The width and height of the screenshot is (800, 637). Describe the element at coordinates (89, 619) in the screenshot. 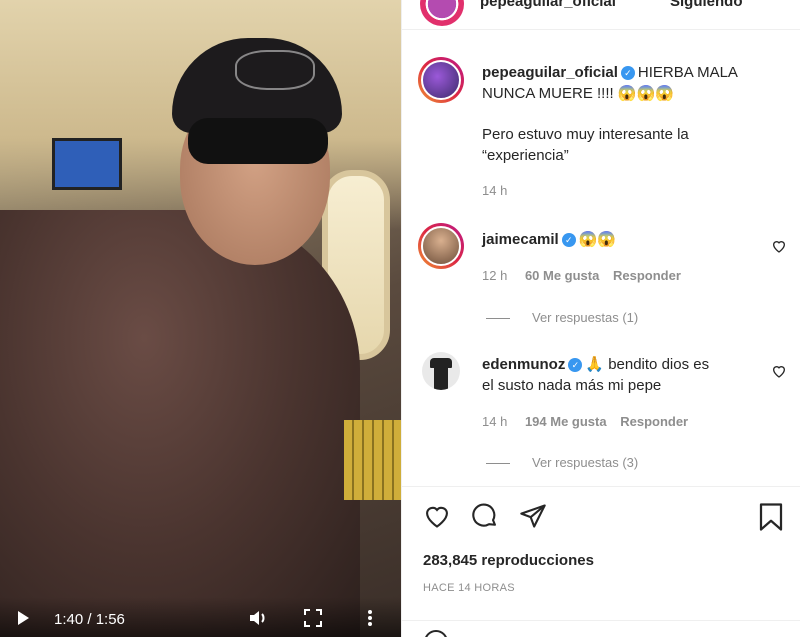

I see `video-time: 1:40 / 1:56` at that location.